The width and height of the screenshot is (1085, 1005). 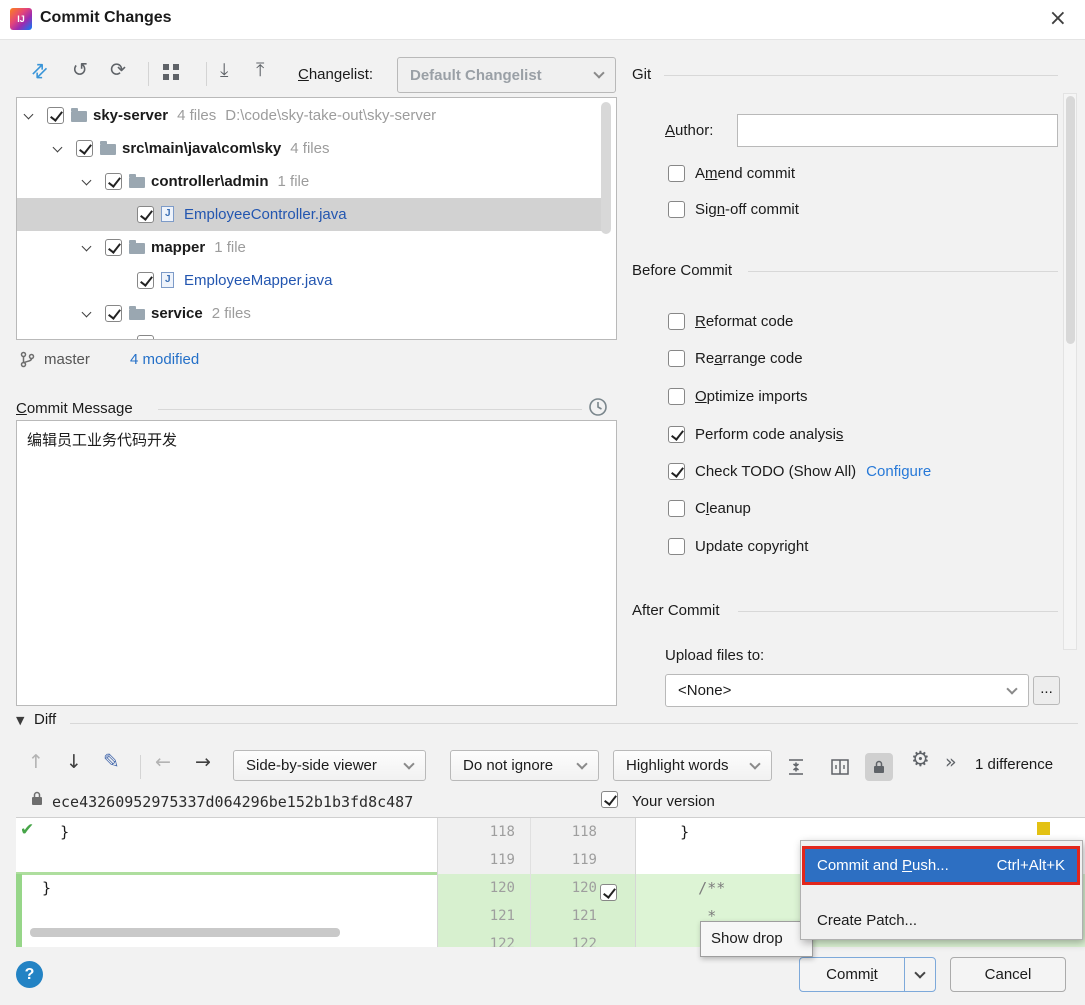 I want to click on highlight-mode-select: Highlight words, so click(x=692, y=765).